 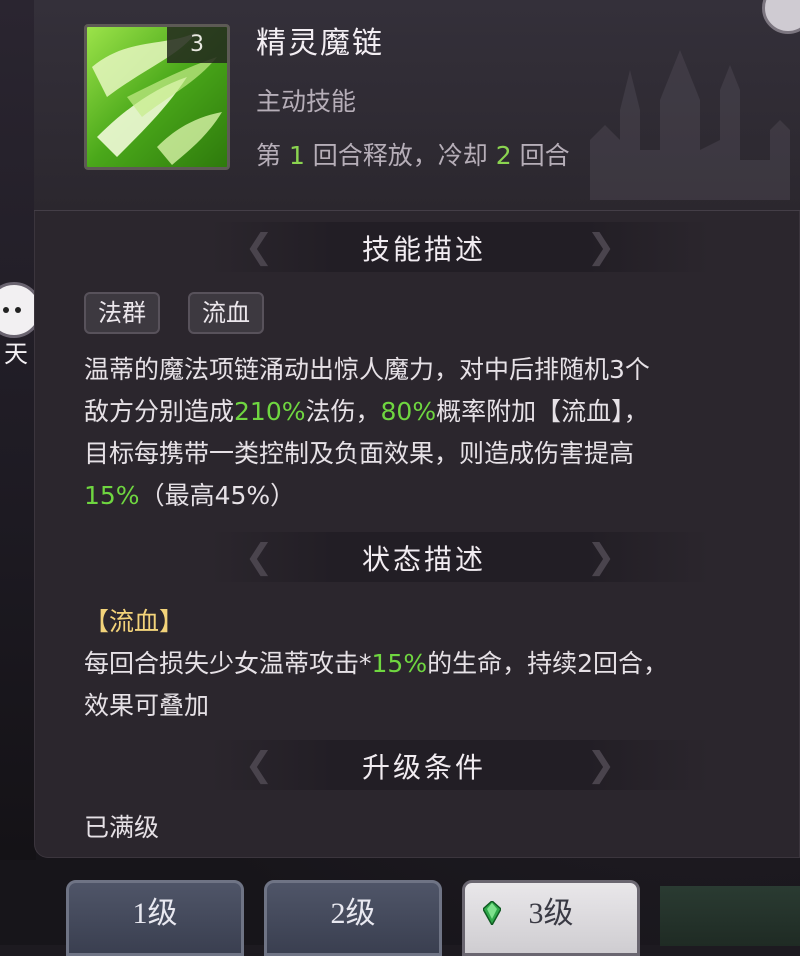 I want to click on release-round: 1, so click(x=296, y=155).